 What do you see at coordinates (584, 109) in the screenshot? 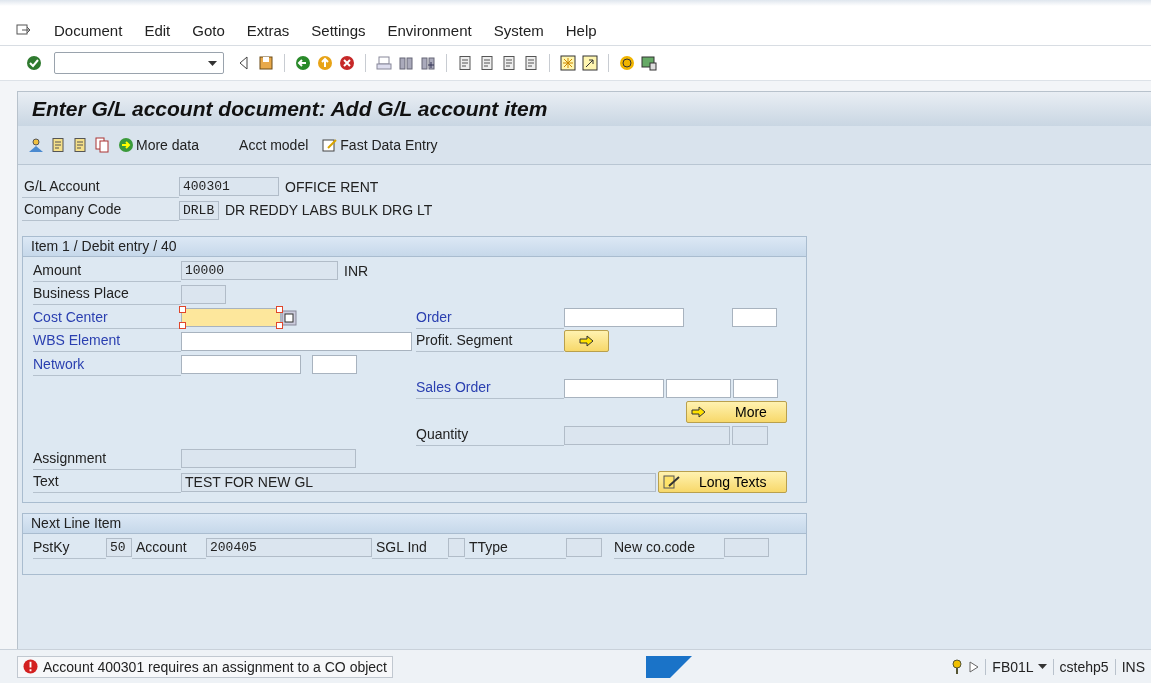
I see `screen-title: Enter G/L account document: Add G/L account item` at bounding box center [584, 109].